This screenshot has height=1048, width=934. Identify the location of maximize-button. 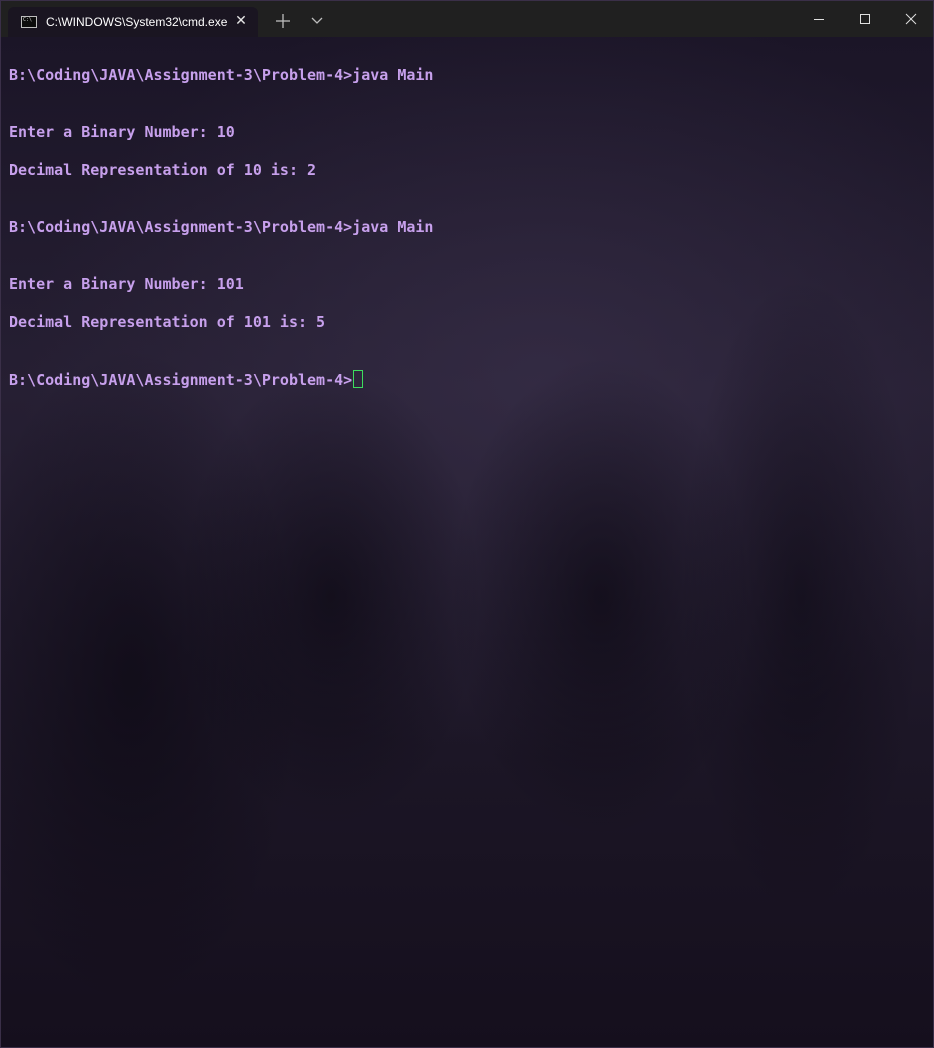
(865, 19).